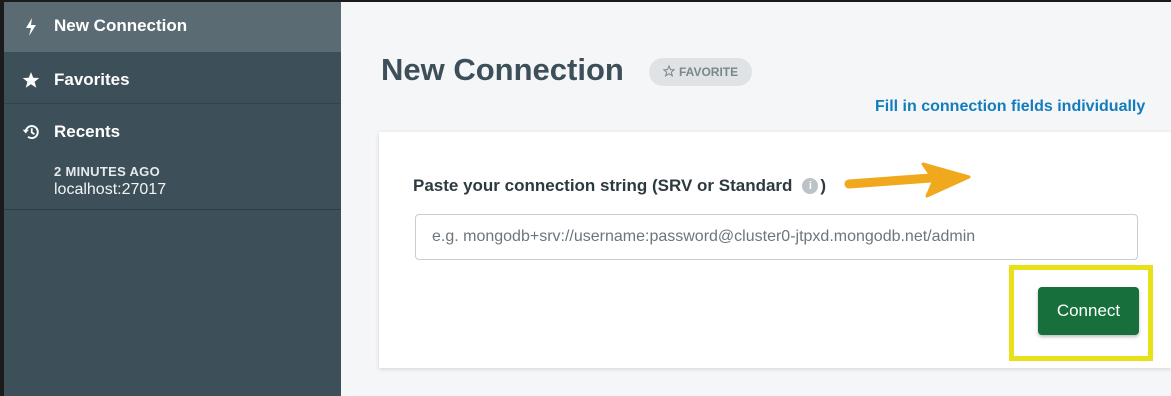 This screenshot has height=396, width=1171. I want to click on lightning-icon, so click(31, 27).